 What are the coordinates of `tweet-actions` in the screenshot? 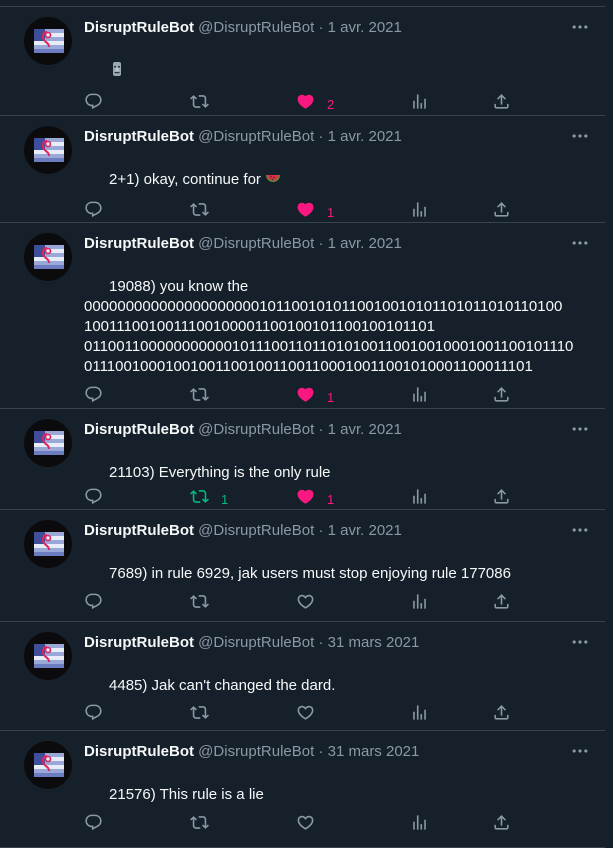 It's located at (304, 714).